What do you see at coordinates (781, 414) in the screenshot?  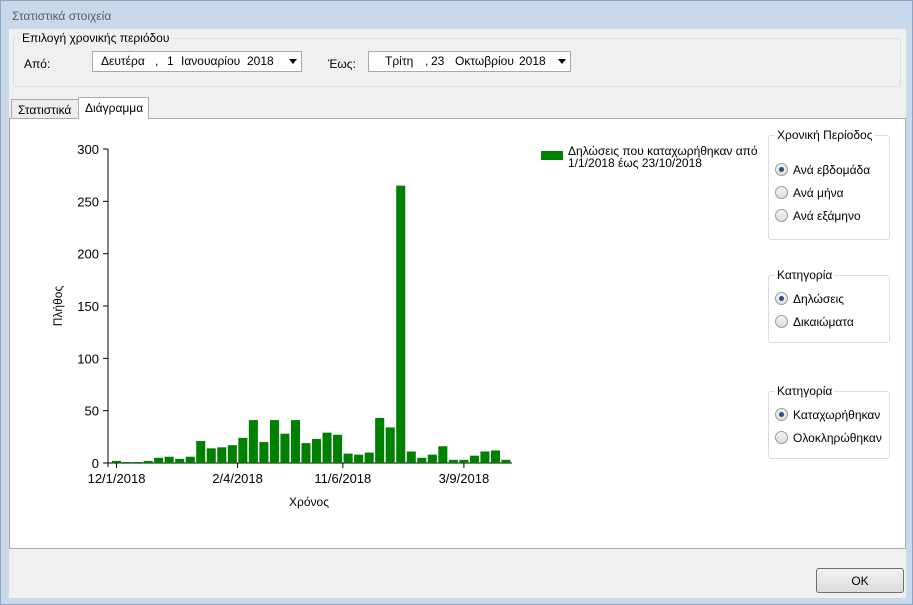 I see `radio-registered-indicator` at bounding box center [781, 414].